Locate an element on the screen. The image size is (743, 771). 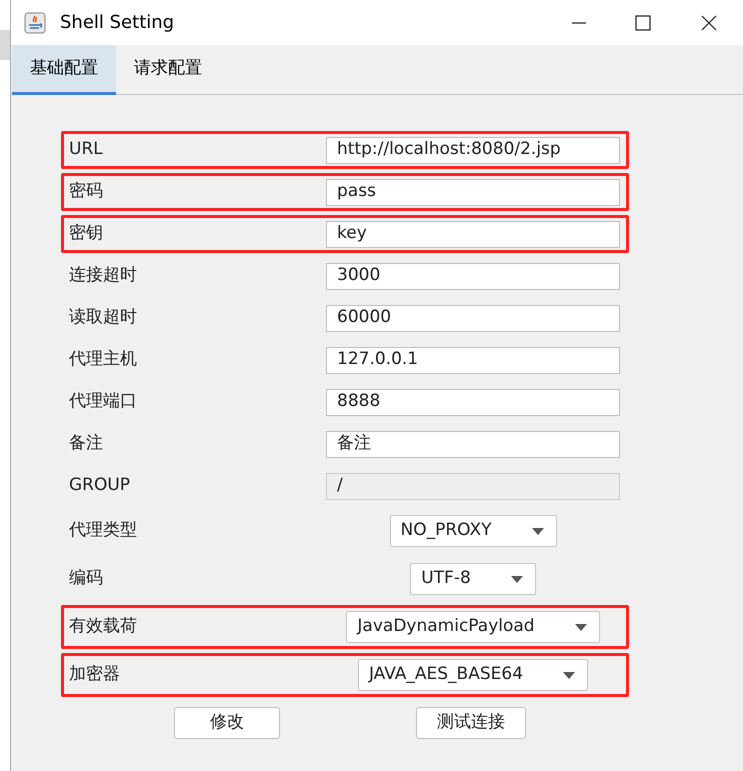
app-icon is located at coordinates (35, 23).